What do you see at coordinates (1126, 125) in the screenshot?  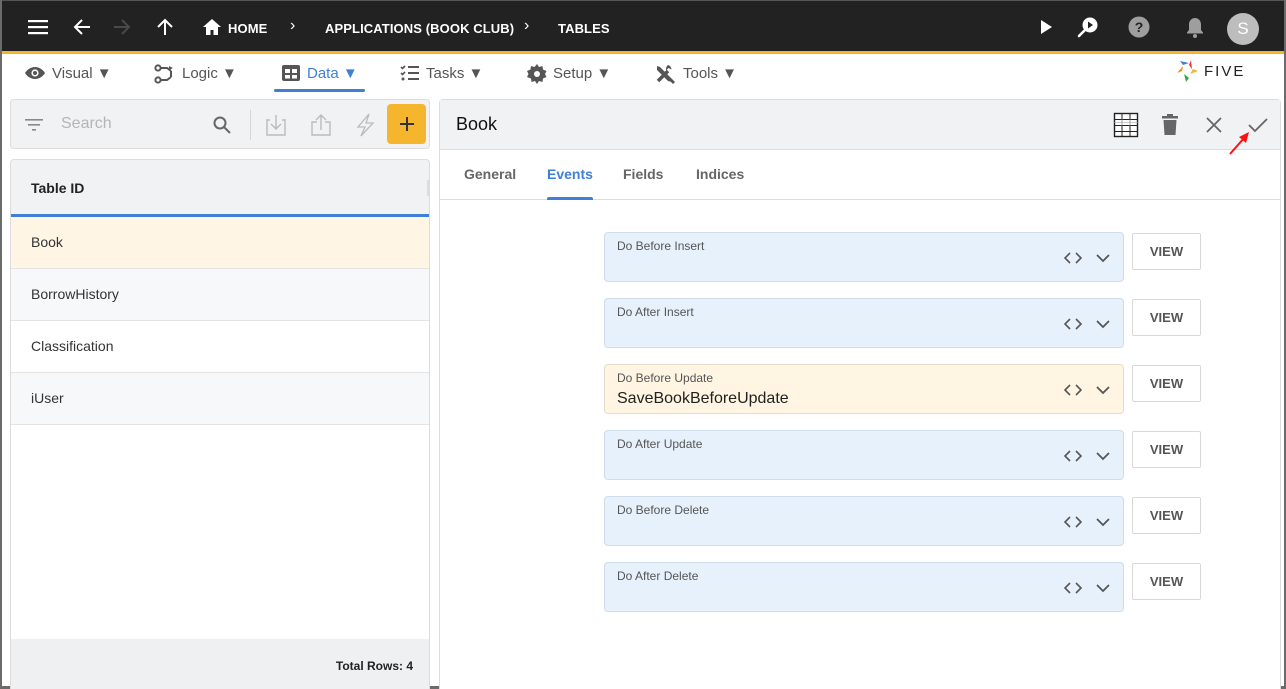 I see `grid-view-icon` at bounding box center [1126, 125].